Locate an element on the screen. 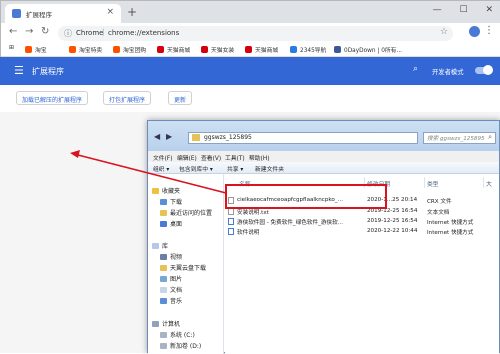 Image resolution: width=500 pixels, height=354 pixels. explorer-path: ggswzs_125895 is located at coordinates (228, 137).